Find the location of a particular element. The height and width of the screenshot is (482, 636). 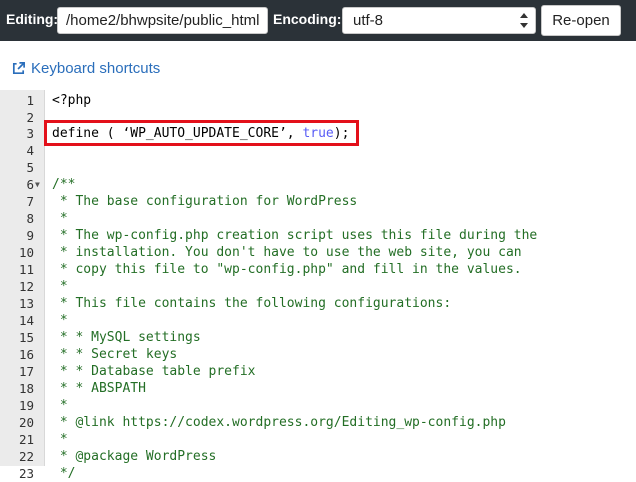

code-text: * * Database table prefix is located at coordinates (154, 371).